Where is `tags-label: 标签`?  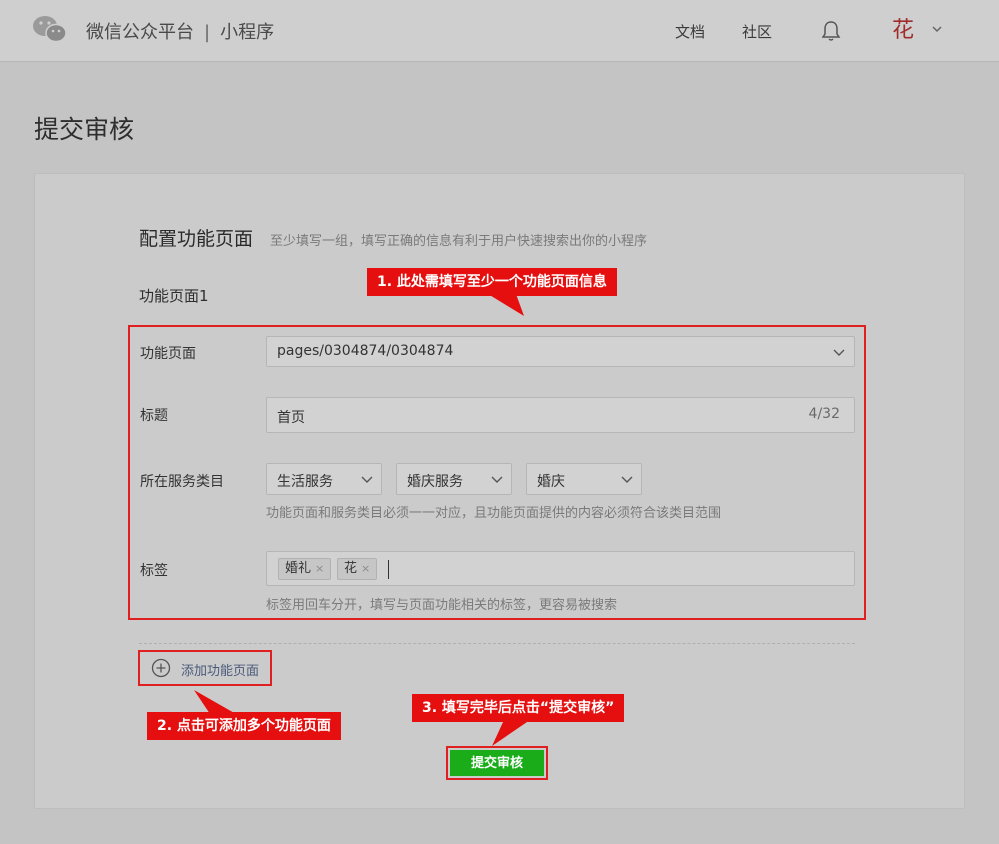 tags-label: 标签 is located at coordinates (154, 571).